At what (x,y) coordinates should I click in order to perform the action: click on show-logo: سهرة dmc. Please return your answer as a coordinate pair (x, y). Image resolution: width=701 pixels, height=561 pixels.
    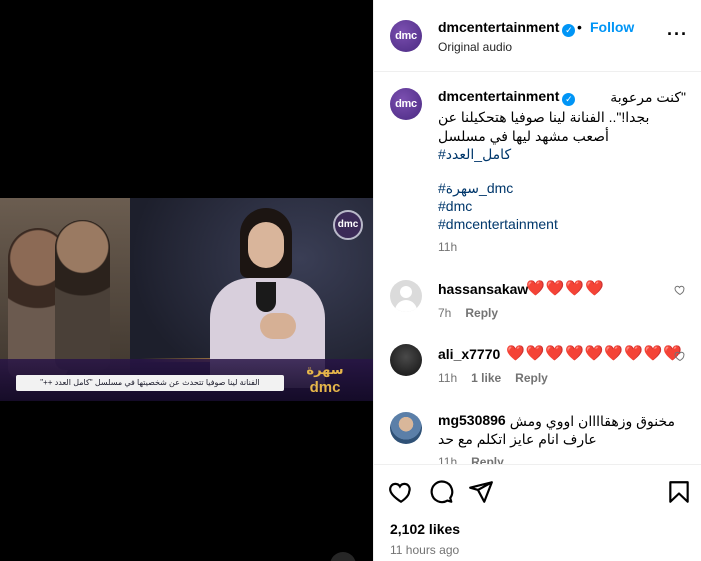
    Looking at the image, I should click on (325, 379).